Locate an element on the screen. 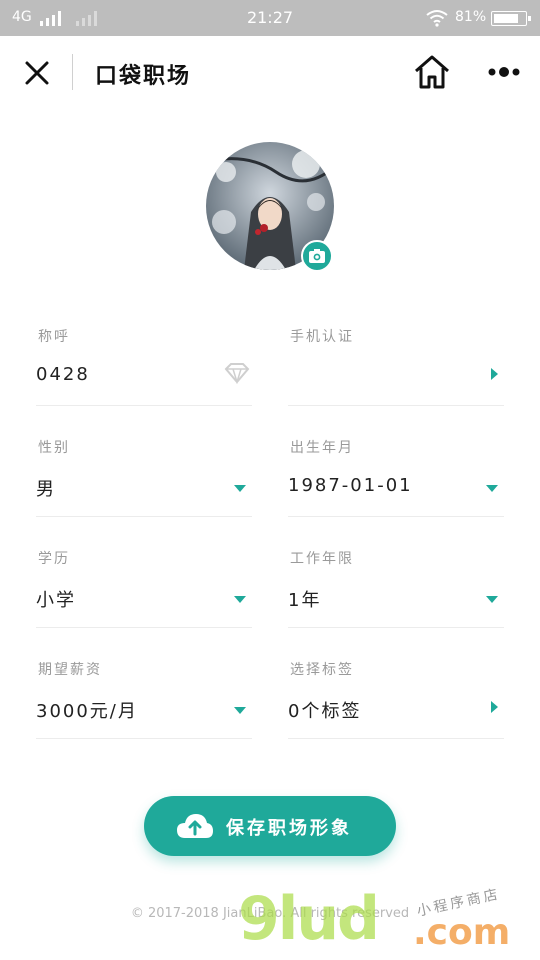  phone-label: 手机认证 is located at coordinates (322, 337).